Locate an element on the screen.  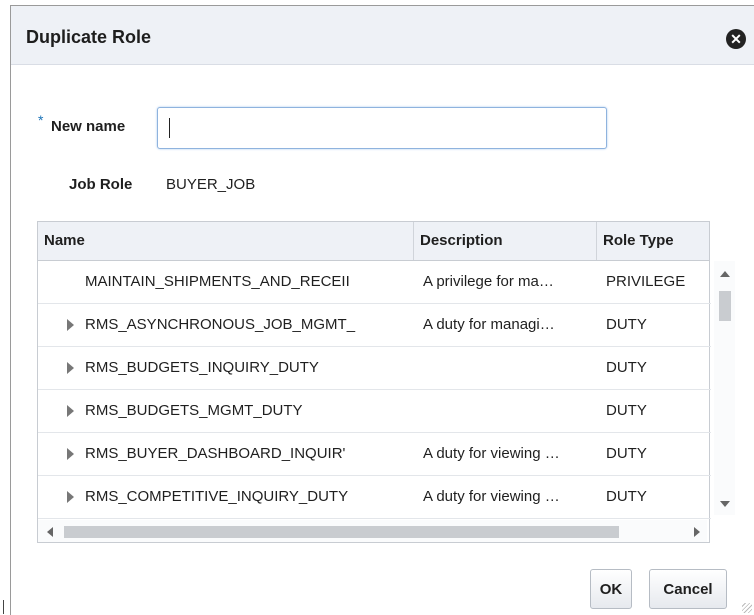
cell-name: MAINTAIN_SHIPMENTS_AND_RECEII is located at coordinates (217, 281).